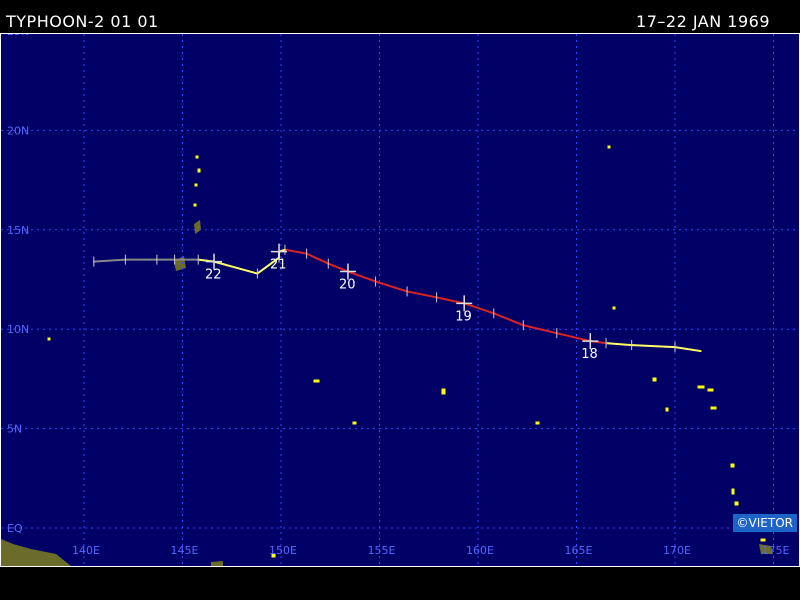  What do you see at coordinates (278, 265) in the screenshot?
I see `day-marker-label: 21` at bounding box center [278, 265].